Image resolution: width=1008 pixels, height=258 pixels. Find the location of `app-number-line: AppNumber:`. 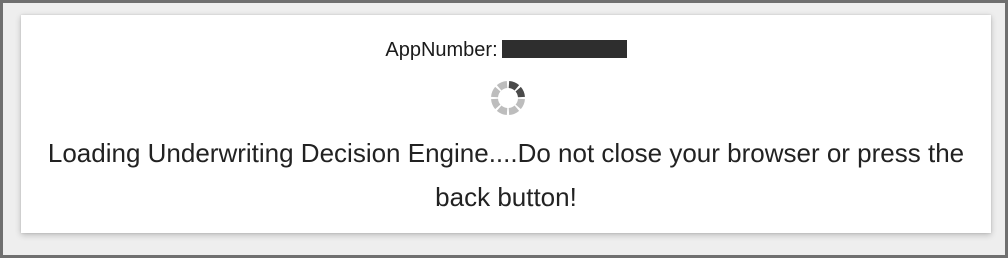

app-number-line: AppNumber: is located at coordinates (506, 50).